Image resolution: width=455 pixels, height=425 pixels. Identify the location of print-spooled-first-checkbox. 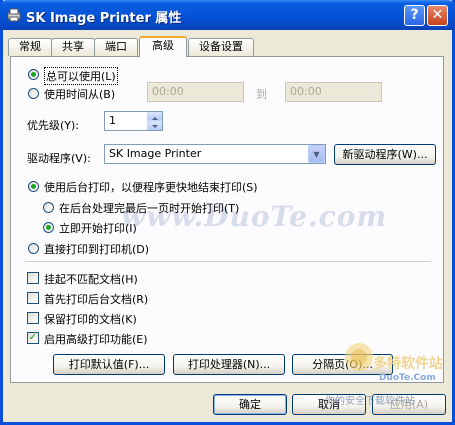
(33, 298).